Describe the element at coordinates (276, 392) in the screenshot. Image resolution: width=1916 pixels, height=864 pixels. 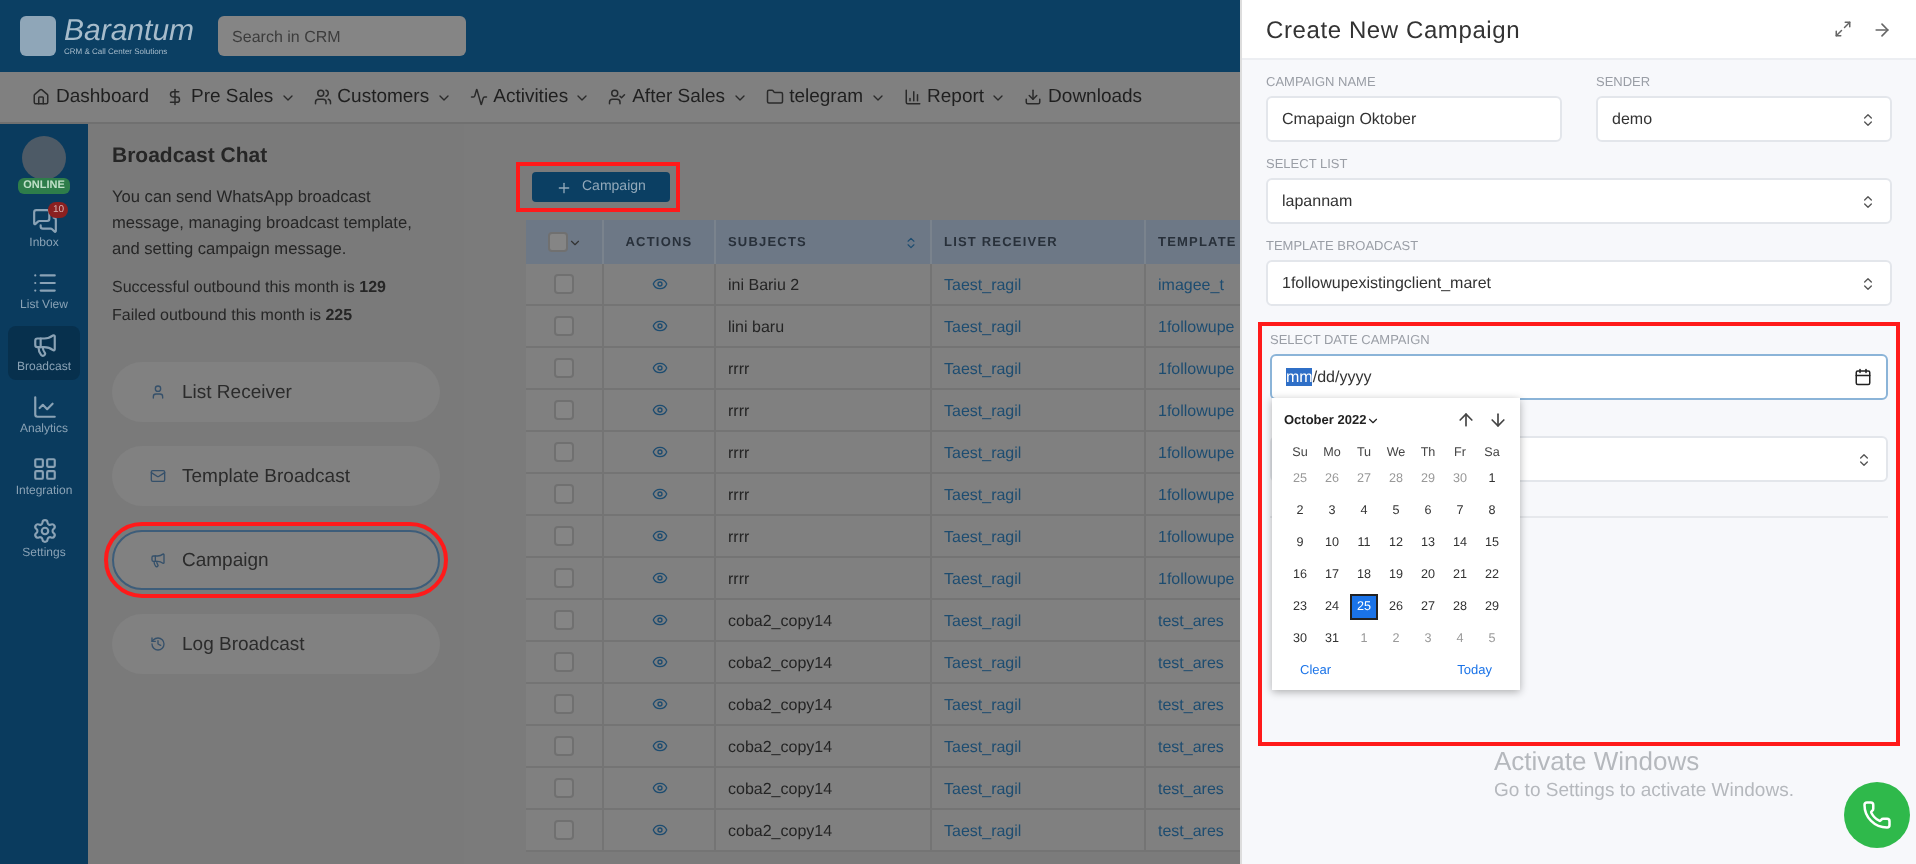
I see `menu-item: List Receiver` at that location.